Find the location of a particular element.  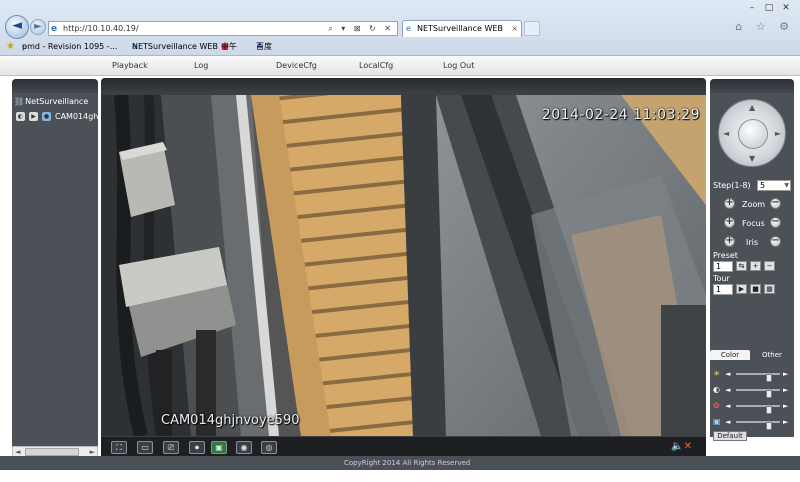

hue-slider is located at coordinates (758, 425).